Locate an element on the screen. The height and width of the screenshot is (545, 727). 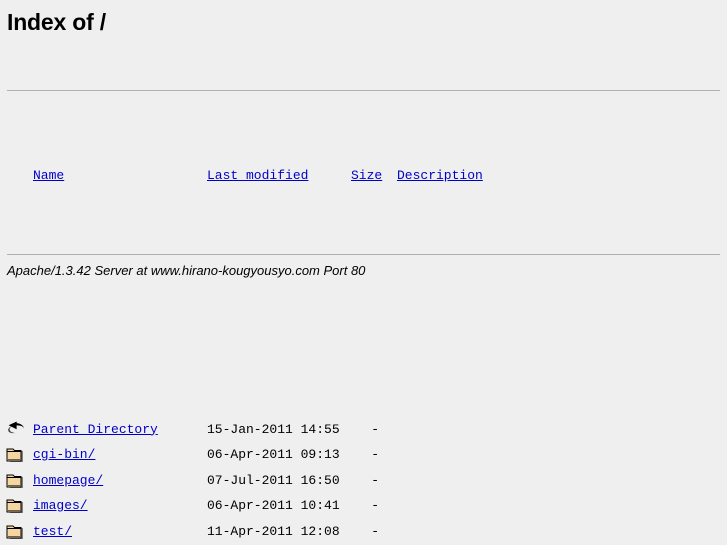
directory-link: cgi-bin/ is located at coordinates (64, 454).